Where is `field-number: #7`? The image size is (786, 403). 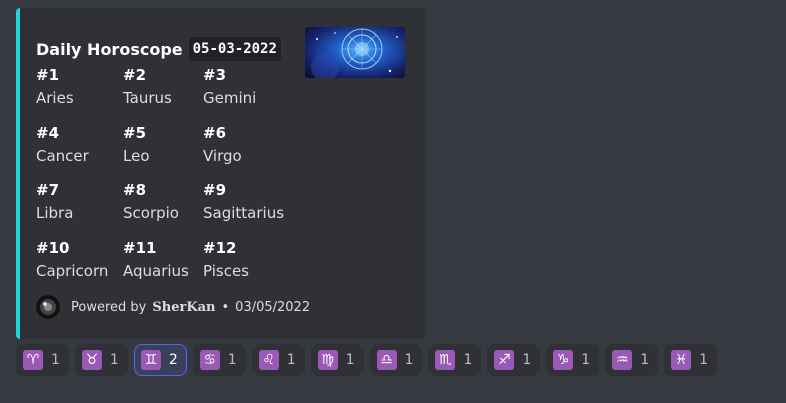 field-number: #7 is located at coordinates (48, 190).